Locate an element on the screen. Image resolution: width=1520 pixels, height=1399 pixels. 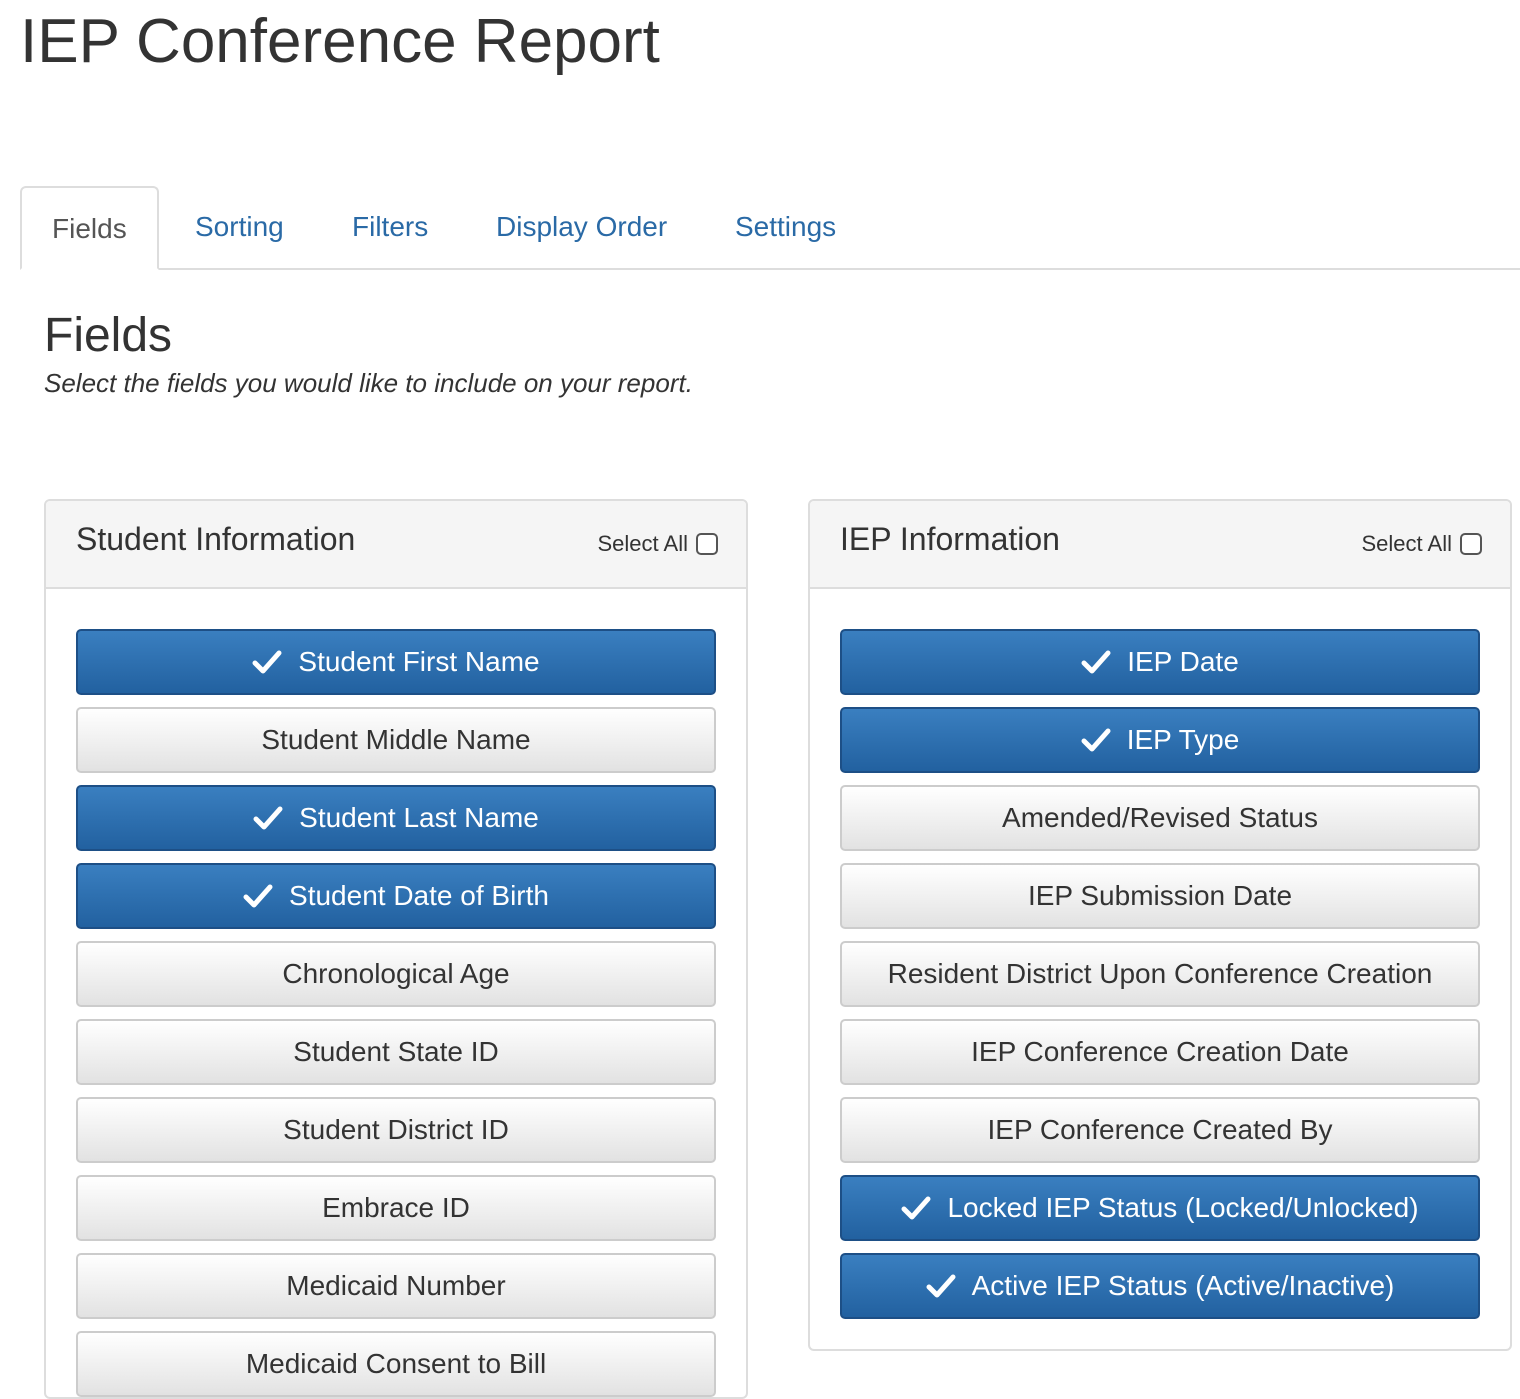
field-label: Medicaid Number is located at coordinates (396, 1285).